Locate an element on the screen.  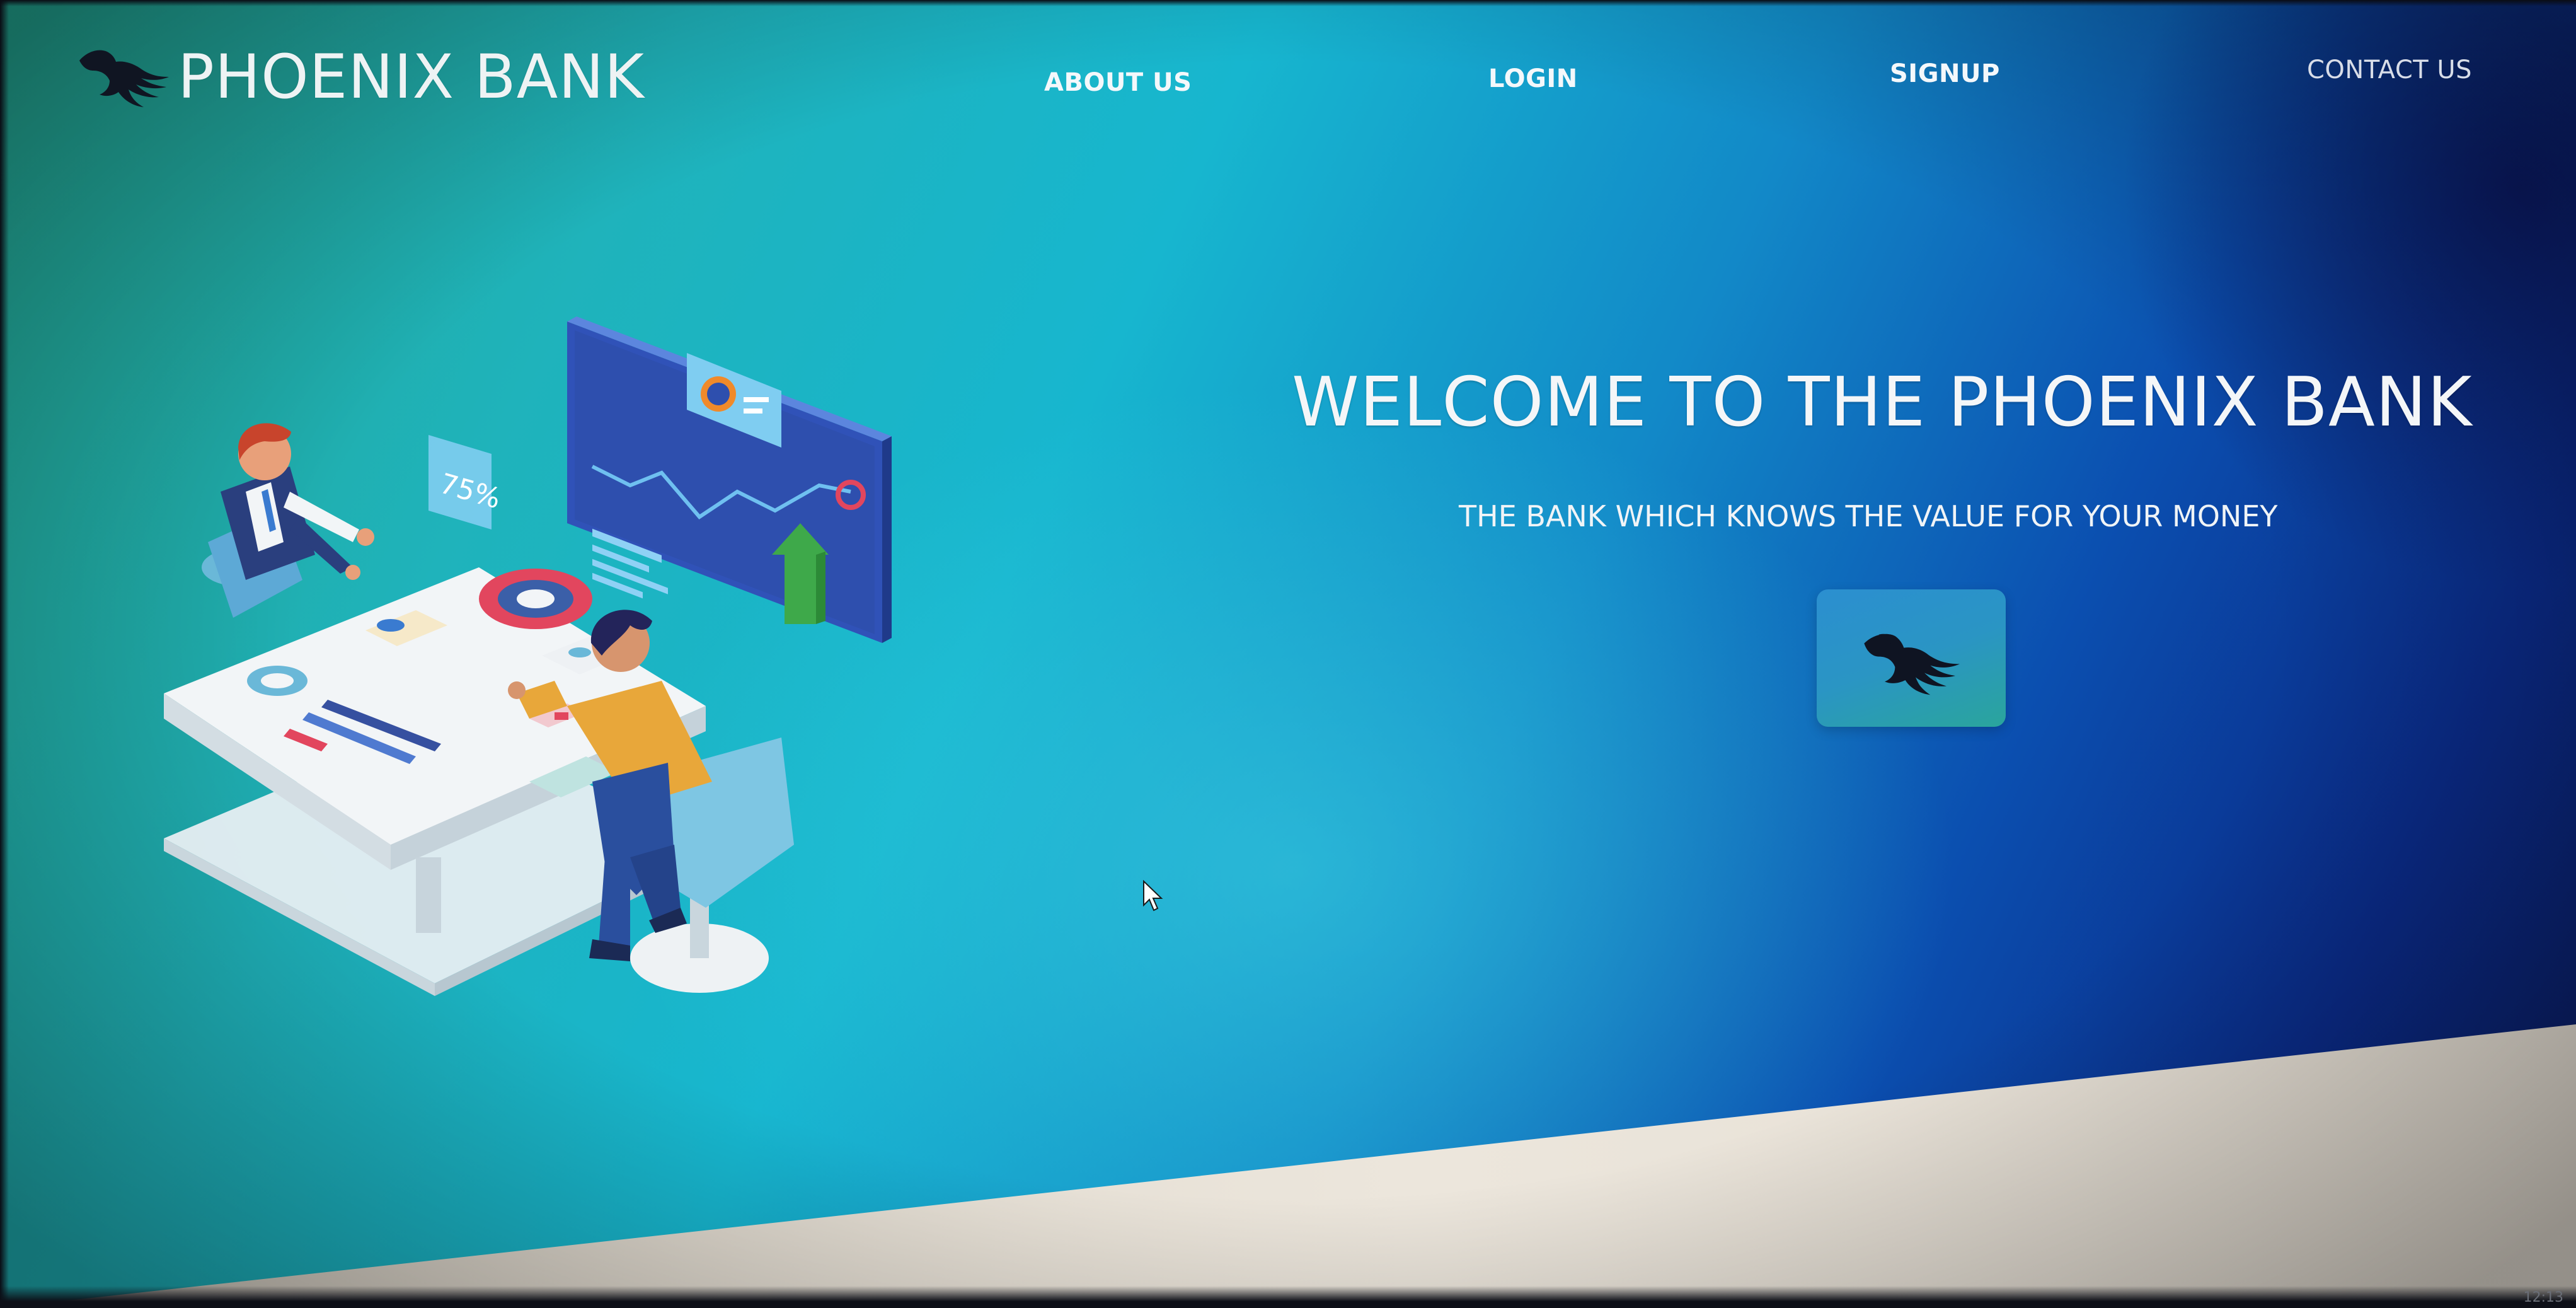
brand: PHOENIX BANK is located at coordinates (359, 77).